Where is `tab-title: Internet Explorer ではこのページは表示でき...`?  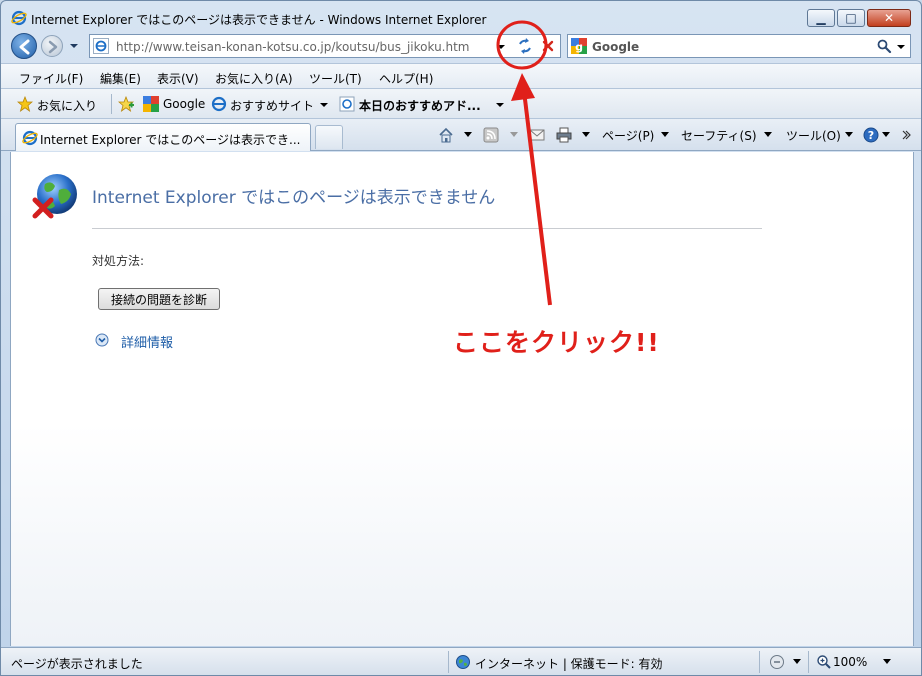 tab-title: Internet Explorer ではこのページは表示でき... is located at coordinates (170, 140).